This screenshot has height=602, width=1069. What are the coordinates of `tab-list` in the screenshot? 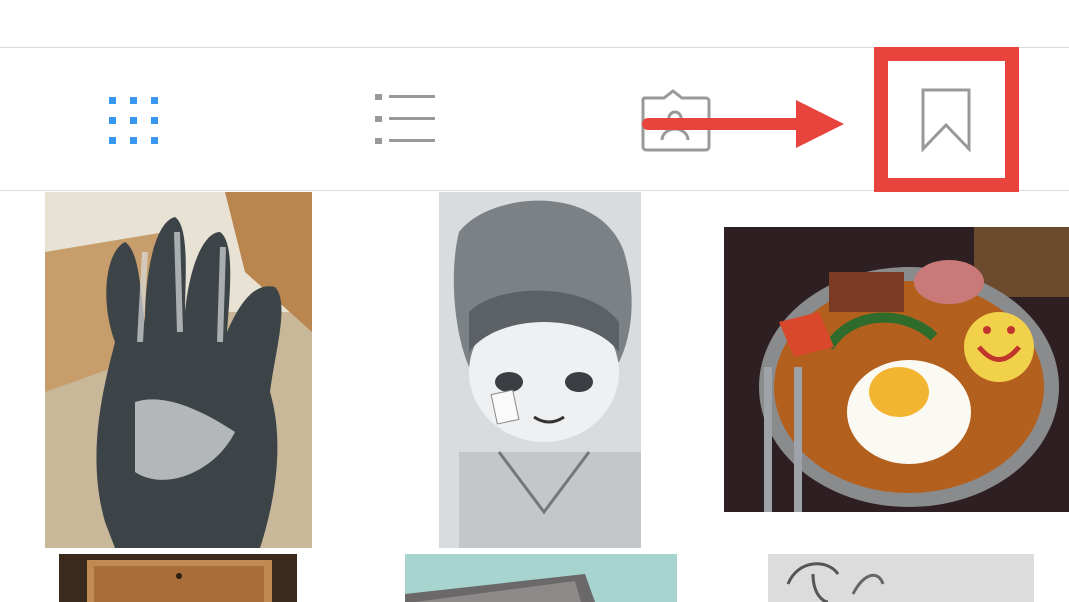 It's located at (400, 119).